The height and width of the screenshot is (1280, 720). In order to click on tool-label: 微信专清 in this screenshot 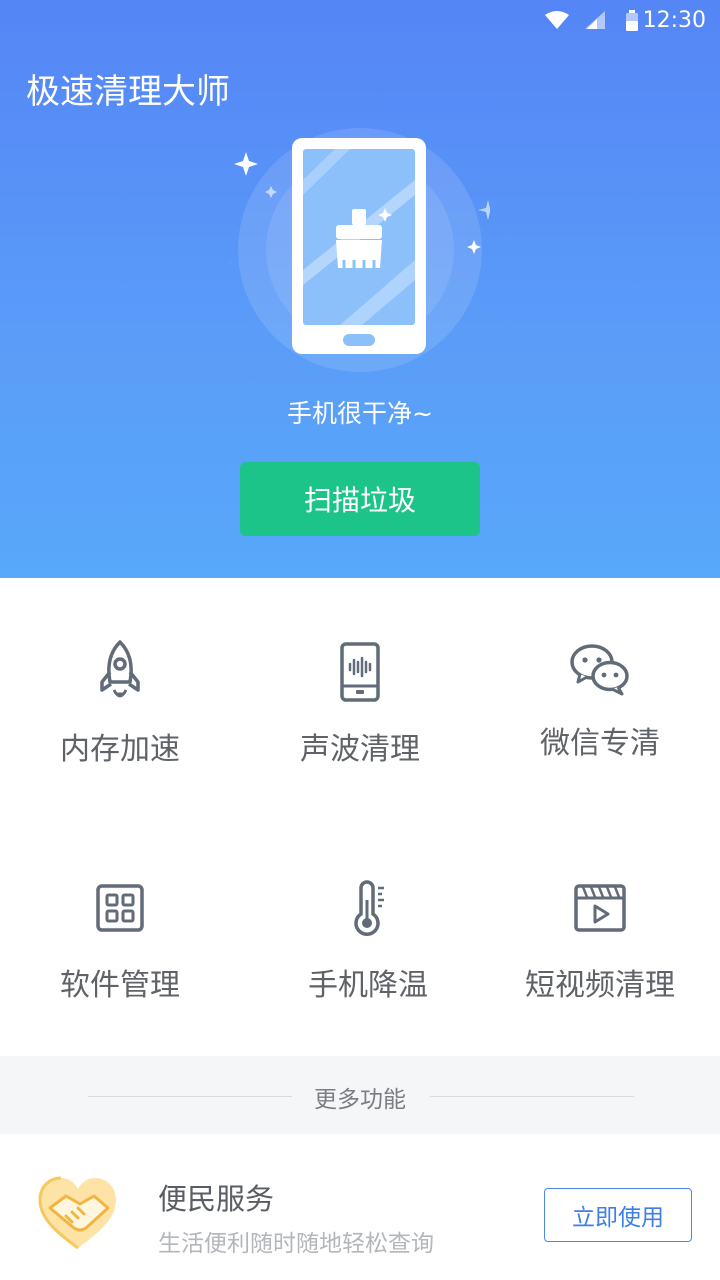, I will do `click(600, 743)`.